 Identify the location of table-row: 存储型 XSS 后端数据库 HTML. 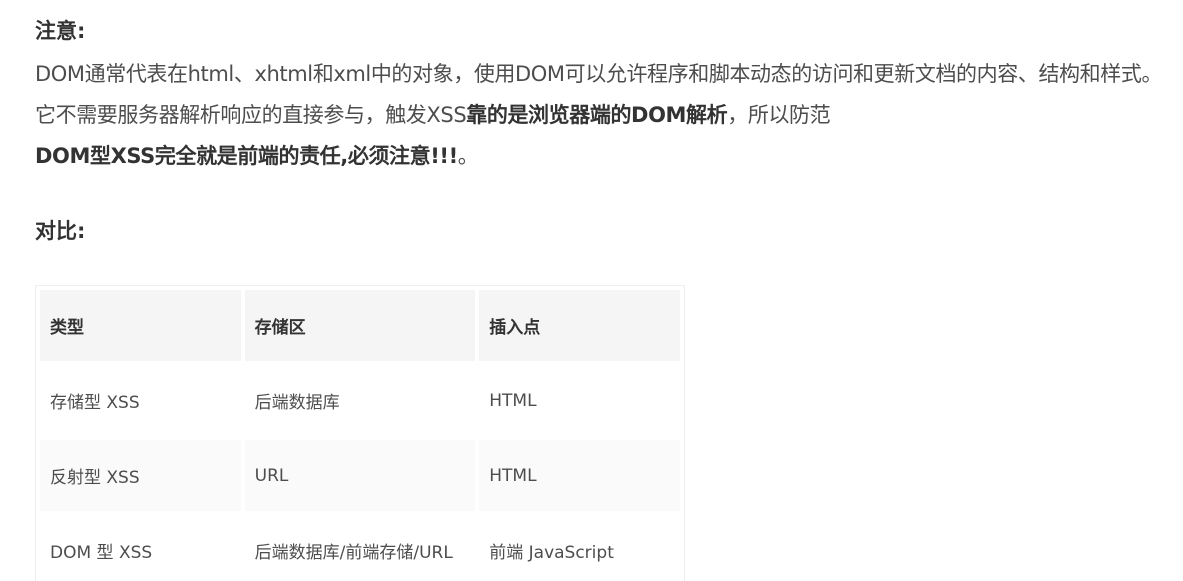
(360, 400).